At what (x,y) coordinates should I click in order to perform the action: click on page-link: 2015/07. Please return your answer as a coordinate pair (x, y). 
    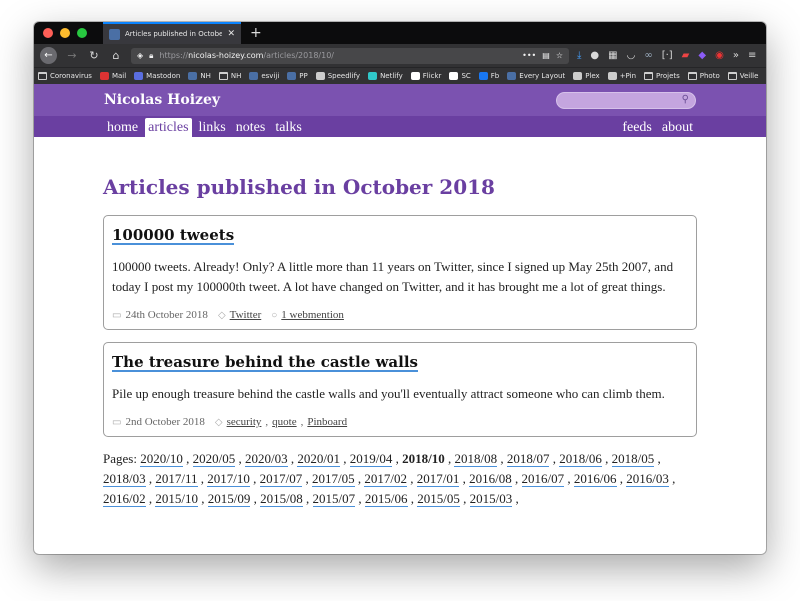
    Looking at the image, I should click on (334, 499).